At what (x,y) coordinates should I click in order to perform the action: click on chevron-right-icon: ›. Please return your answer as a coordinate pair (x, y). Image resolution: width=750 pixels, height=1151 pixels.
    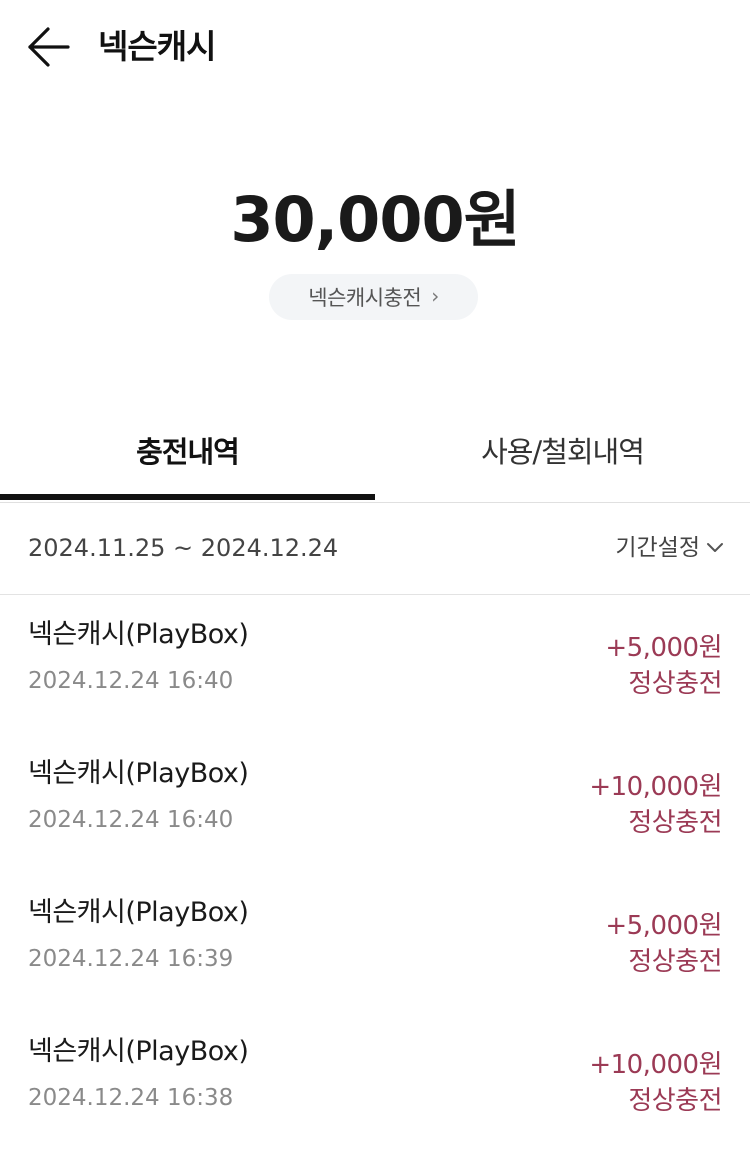
    Looking at the image, I should click on (435, 296).